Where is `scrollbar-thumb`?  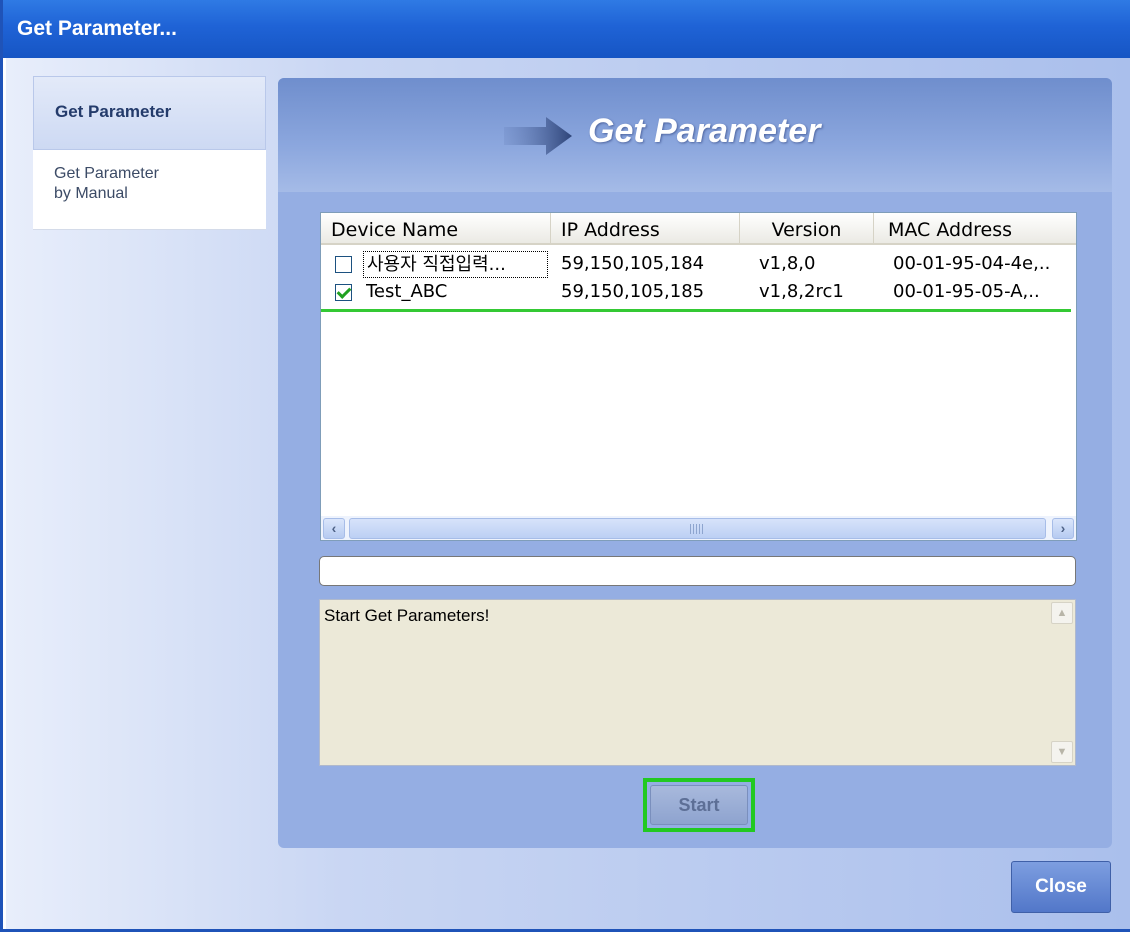 scrollbar-thumb is located at coordinates (697, 528).